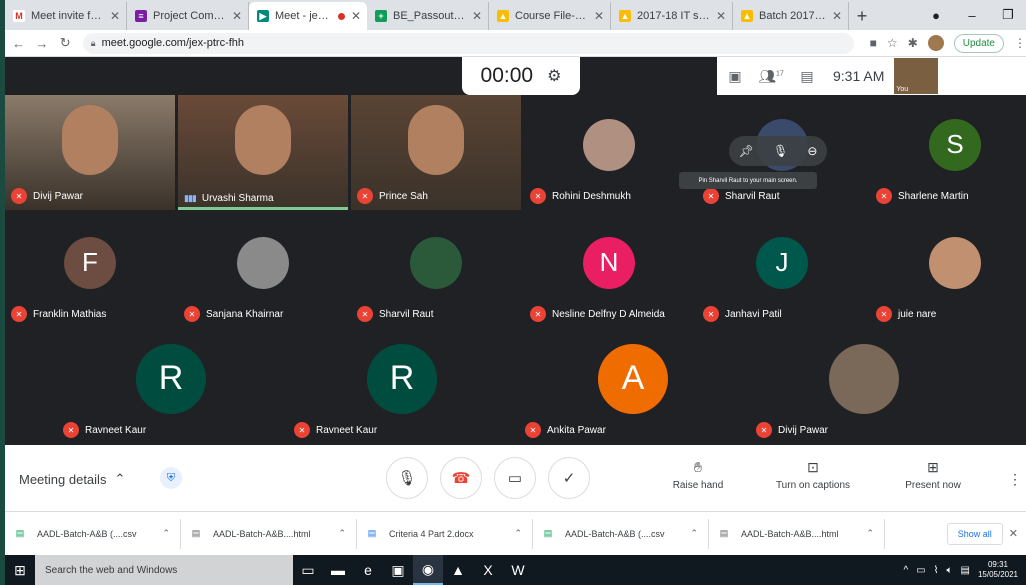 The width and height of the screenshot is (1026, 585). I want to click on participant-name-row: ✕ Ravneet Kaur, so click(335, 430).